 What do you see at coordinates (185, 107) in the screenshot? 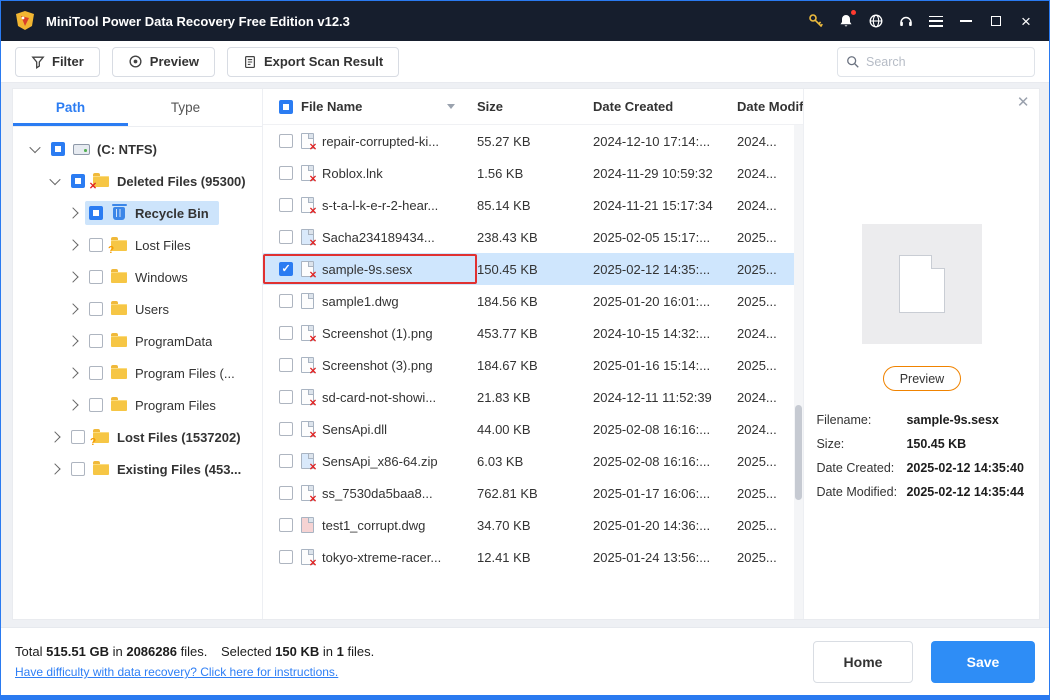
I see `tab-type: Type` at bounding box center [185, 107].